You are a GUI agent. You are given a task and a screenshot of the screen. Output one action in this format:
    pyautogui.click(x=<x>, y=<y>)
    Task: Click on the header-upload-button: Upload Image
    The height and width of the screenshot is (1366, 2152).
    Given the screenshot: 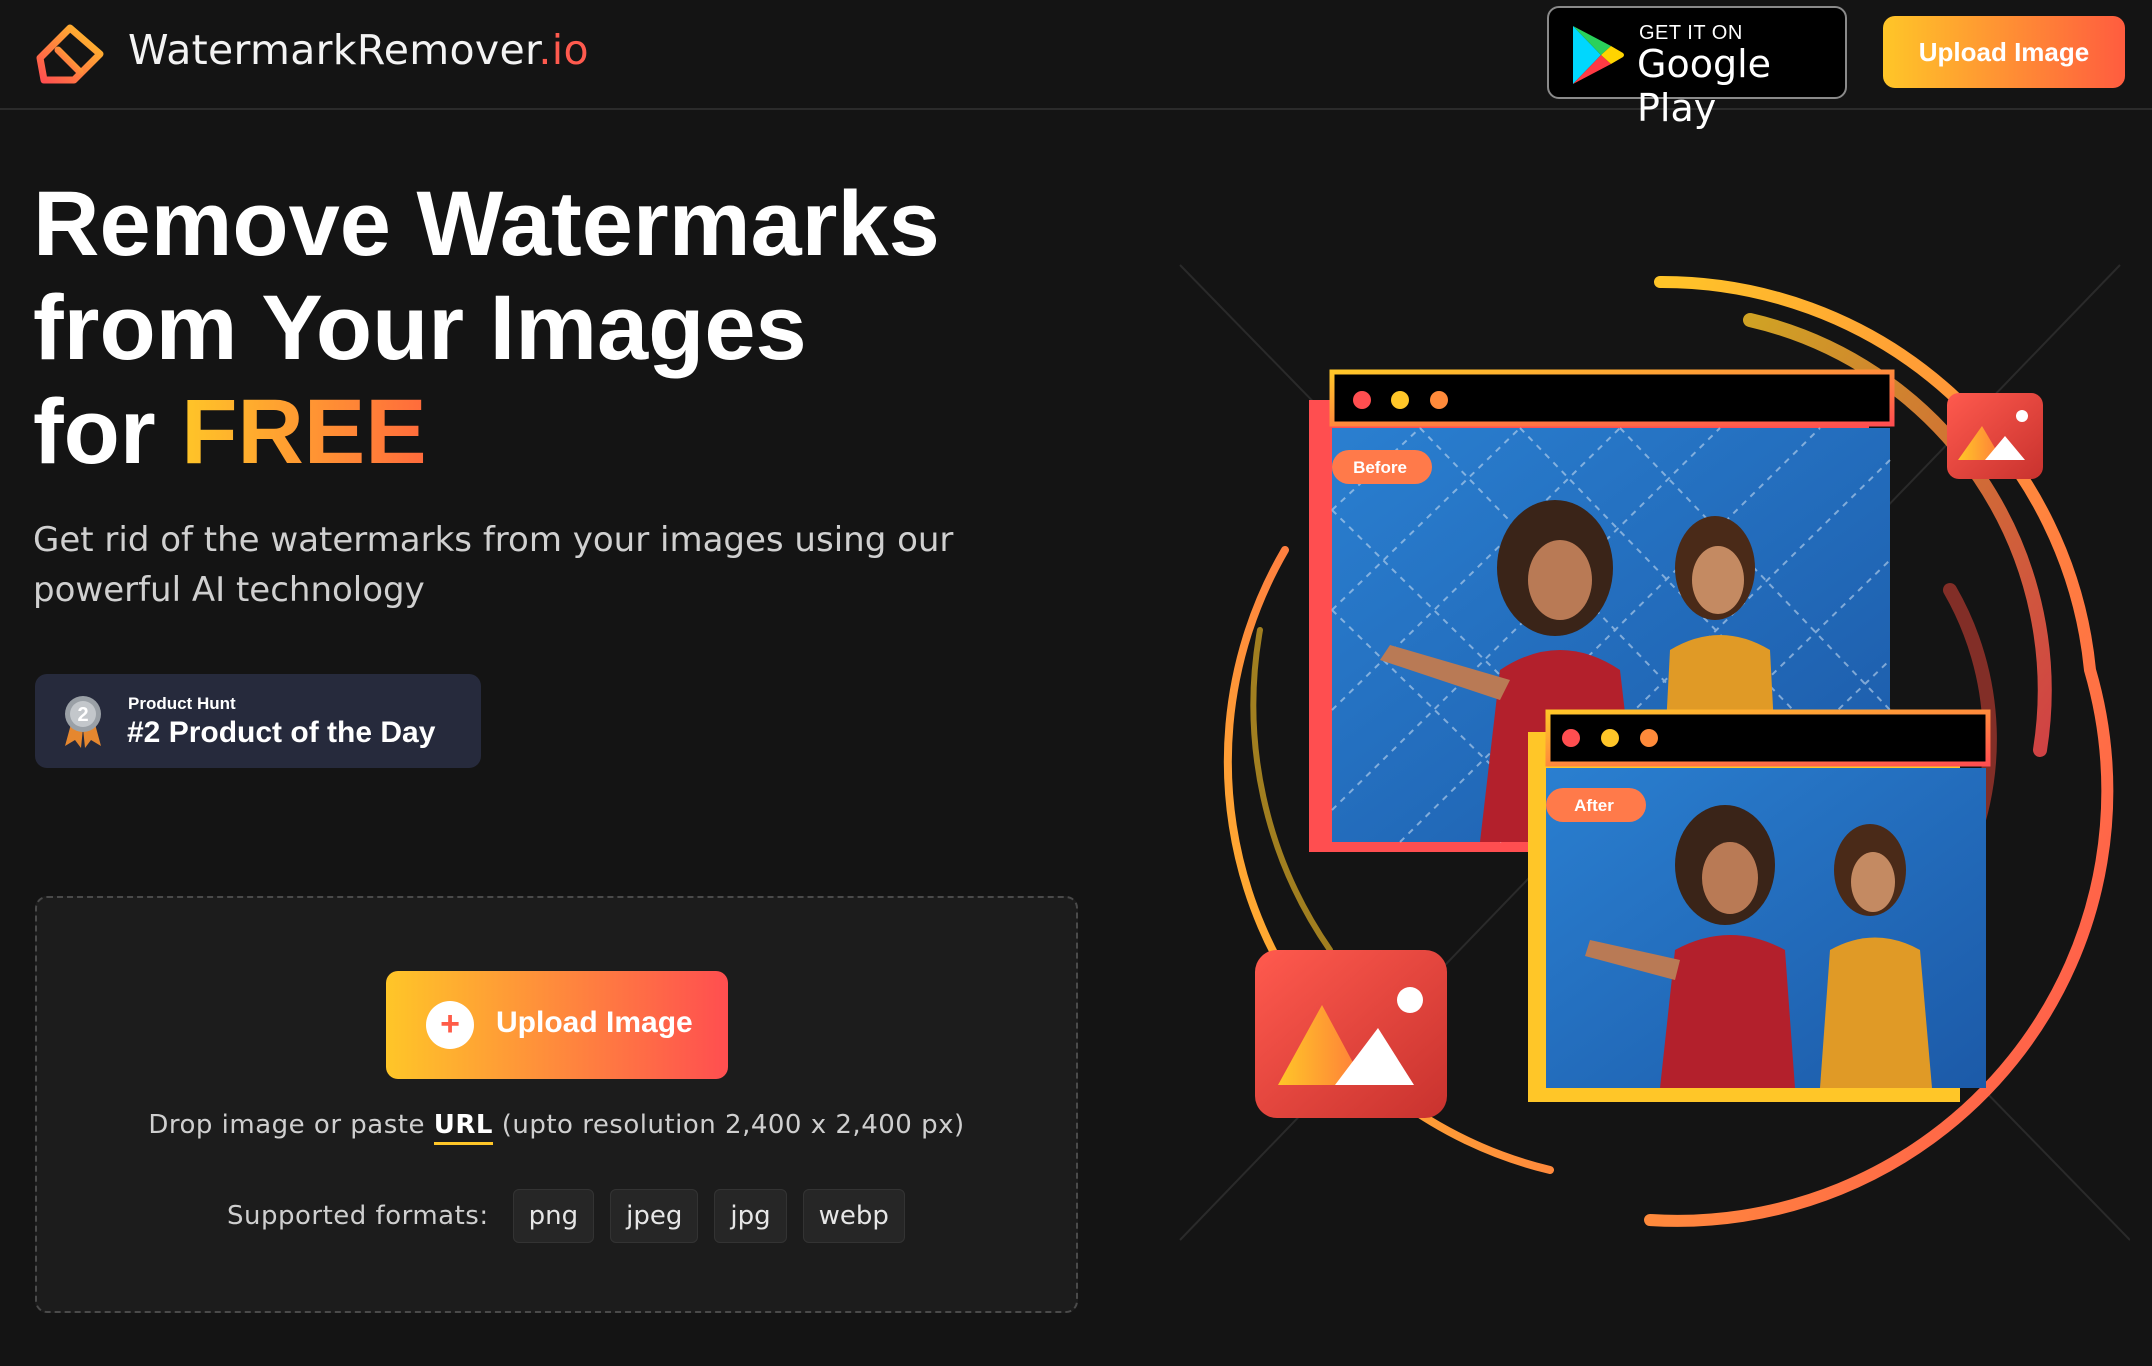 What is the action you would take?
    pyautogui.click(x=2004, y=52)
    